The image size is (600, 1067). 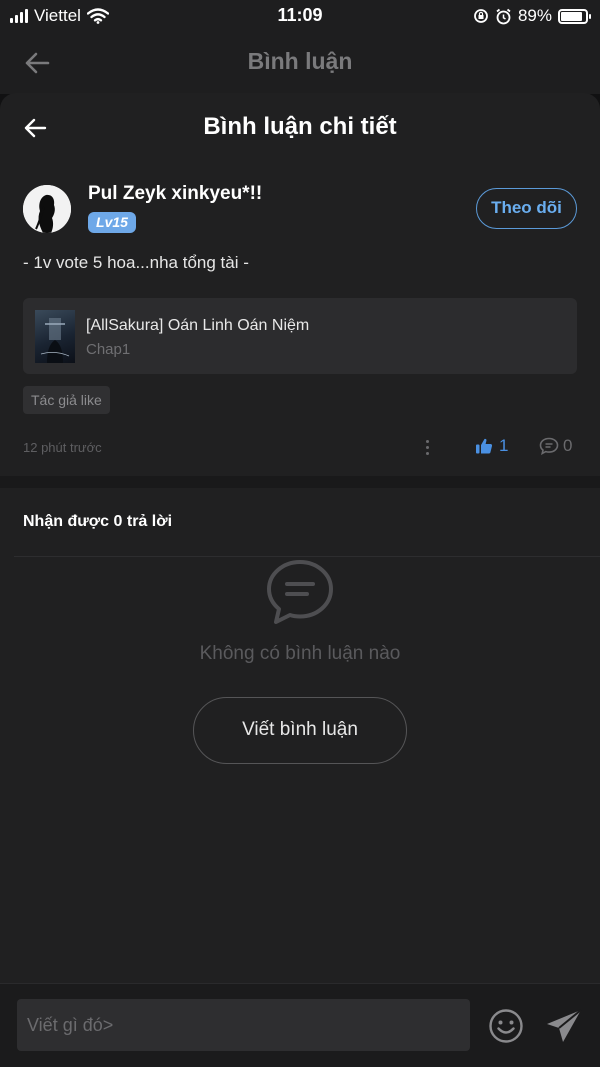 What do you see at coordinates (503, 16) in the screenshot?
I see `alarm-icon` at bounding box center [503, 16].